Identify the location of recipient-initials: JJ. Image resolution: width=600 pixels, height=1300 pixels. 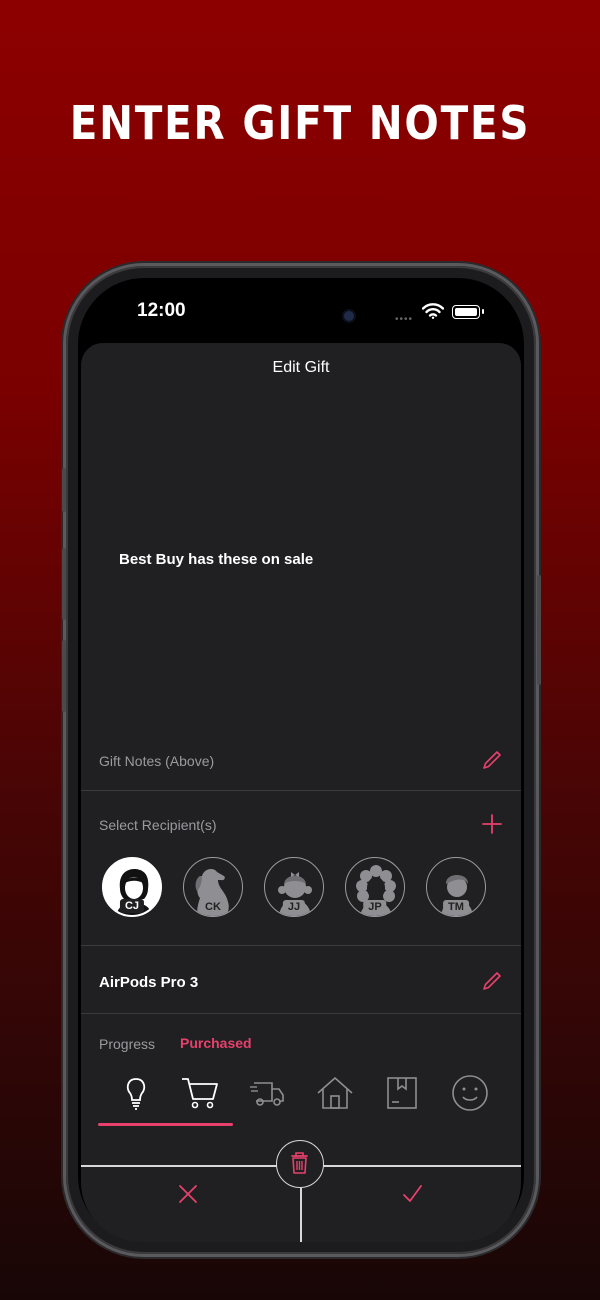
(294, 907).